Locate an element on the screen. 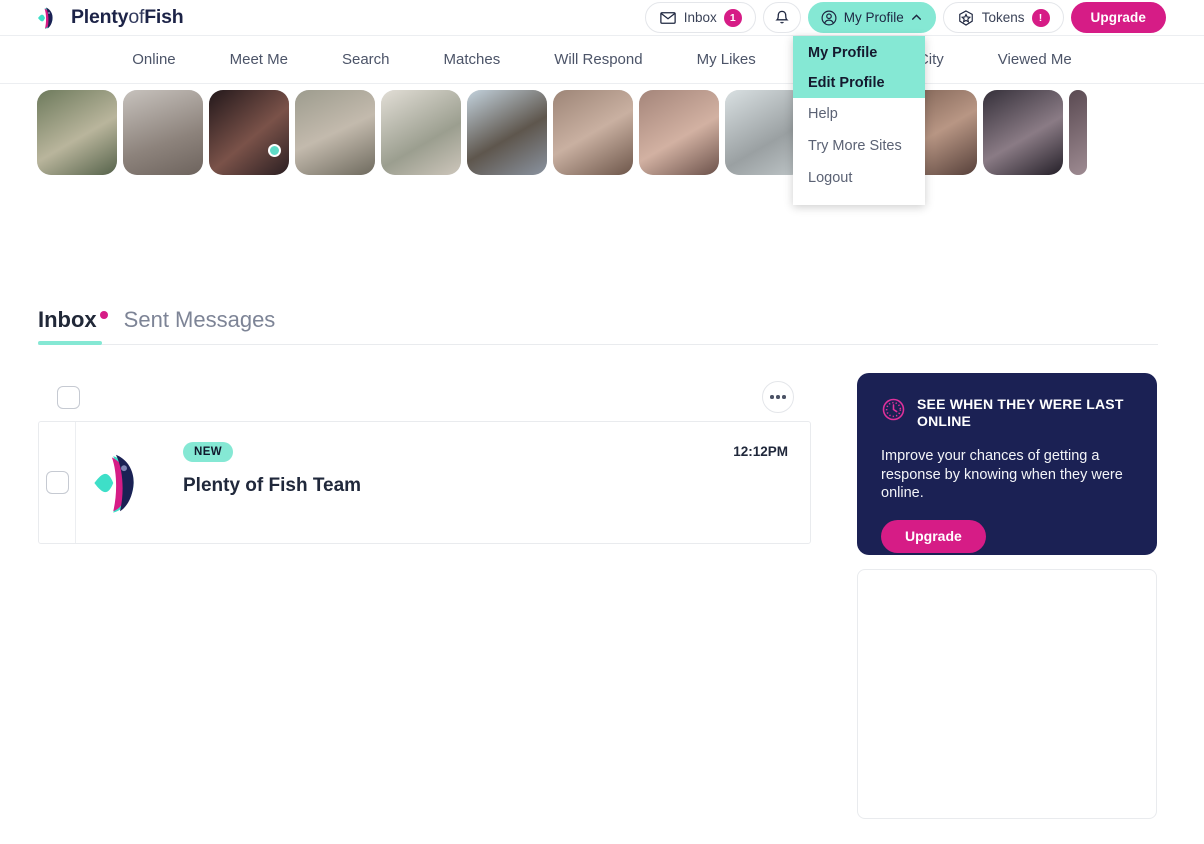 Image resolution: width=1204 pixels, height=844 pixels. message-avatar is located at coordinates (124, 482).